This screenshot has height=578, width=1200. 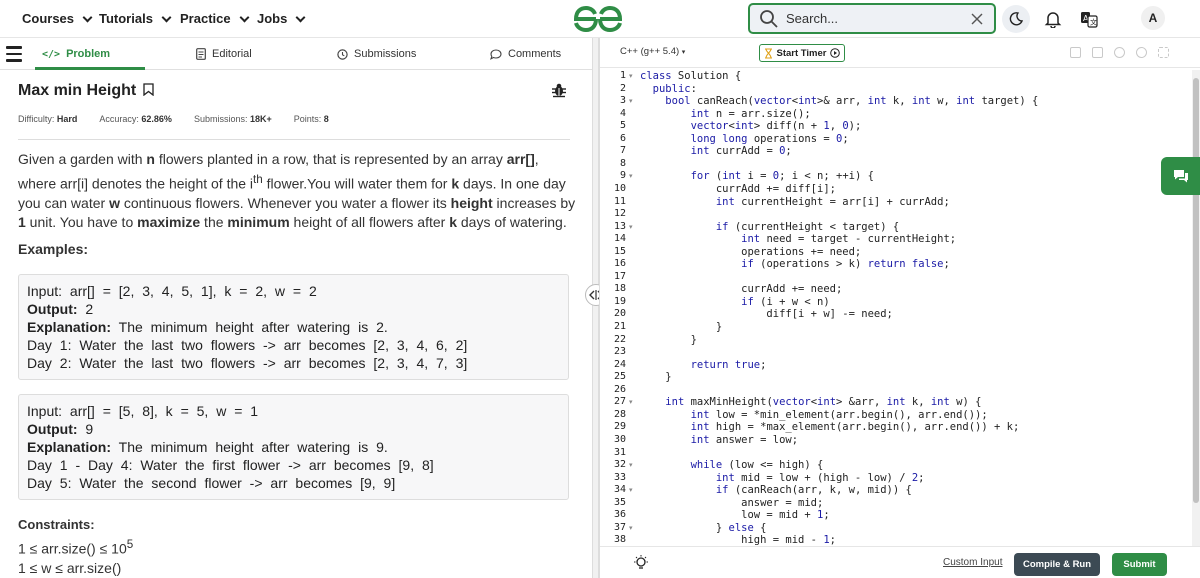 I want to click on line-number: 34, so click(x=619, y=490).